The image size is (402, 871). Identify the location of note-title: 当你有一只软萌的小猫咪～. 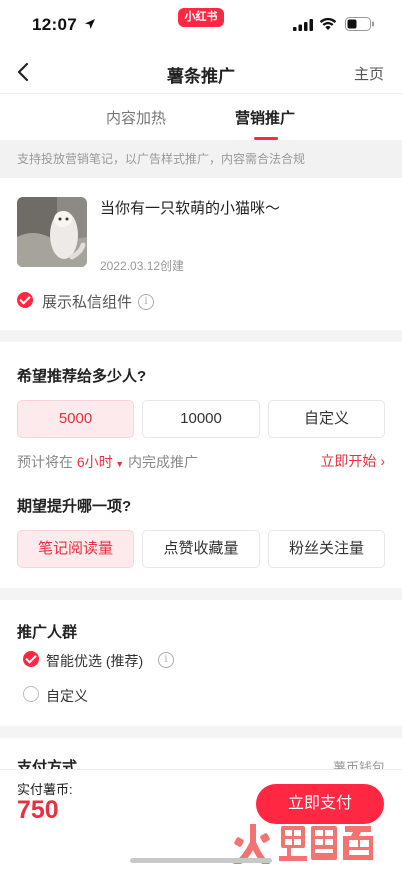
(190, 208).